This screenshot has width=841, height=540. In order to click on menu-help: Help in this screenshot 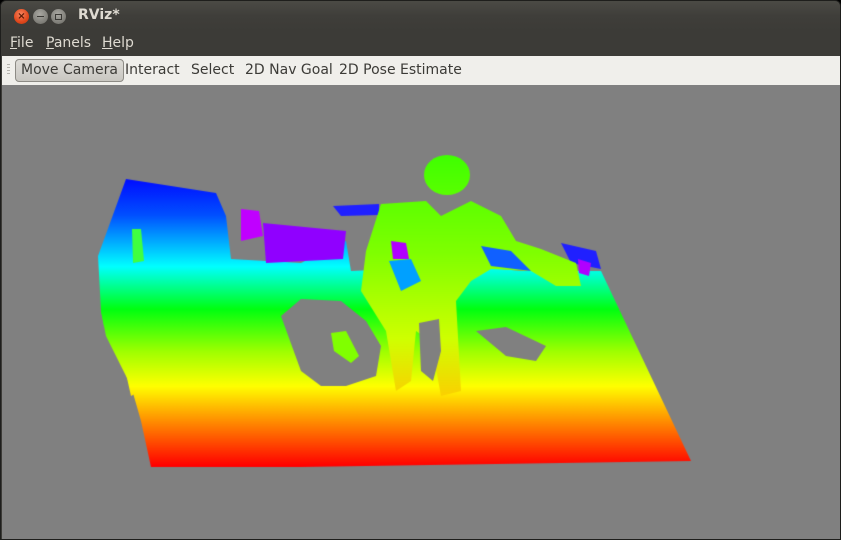, I will do `click(118, 43)`.